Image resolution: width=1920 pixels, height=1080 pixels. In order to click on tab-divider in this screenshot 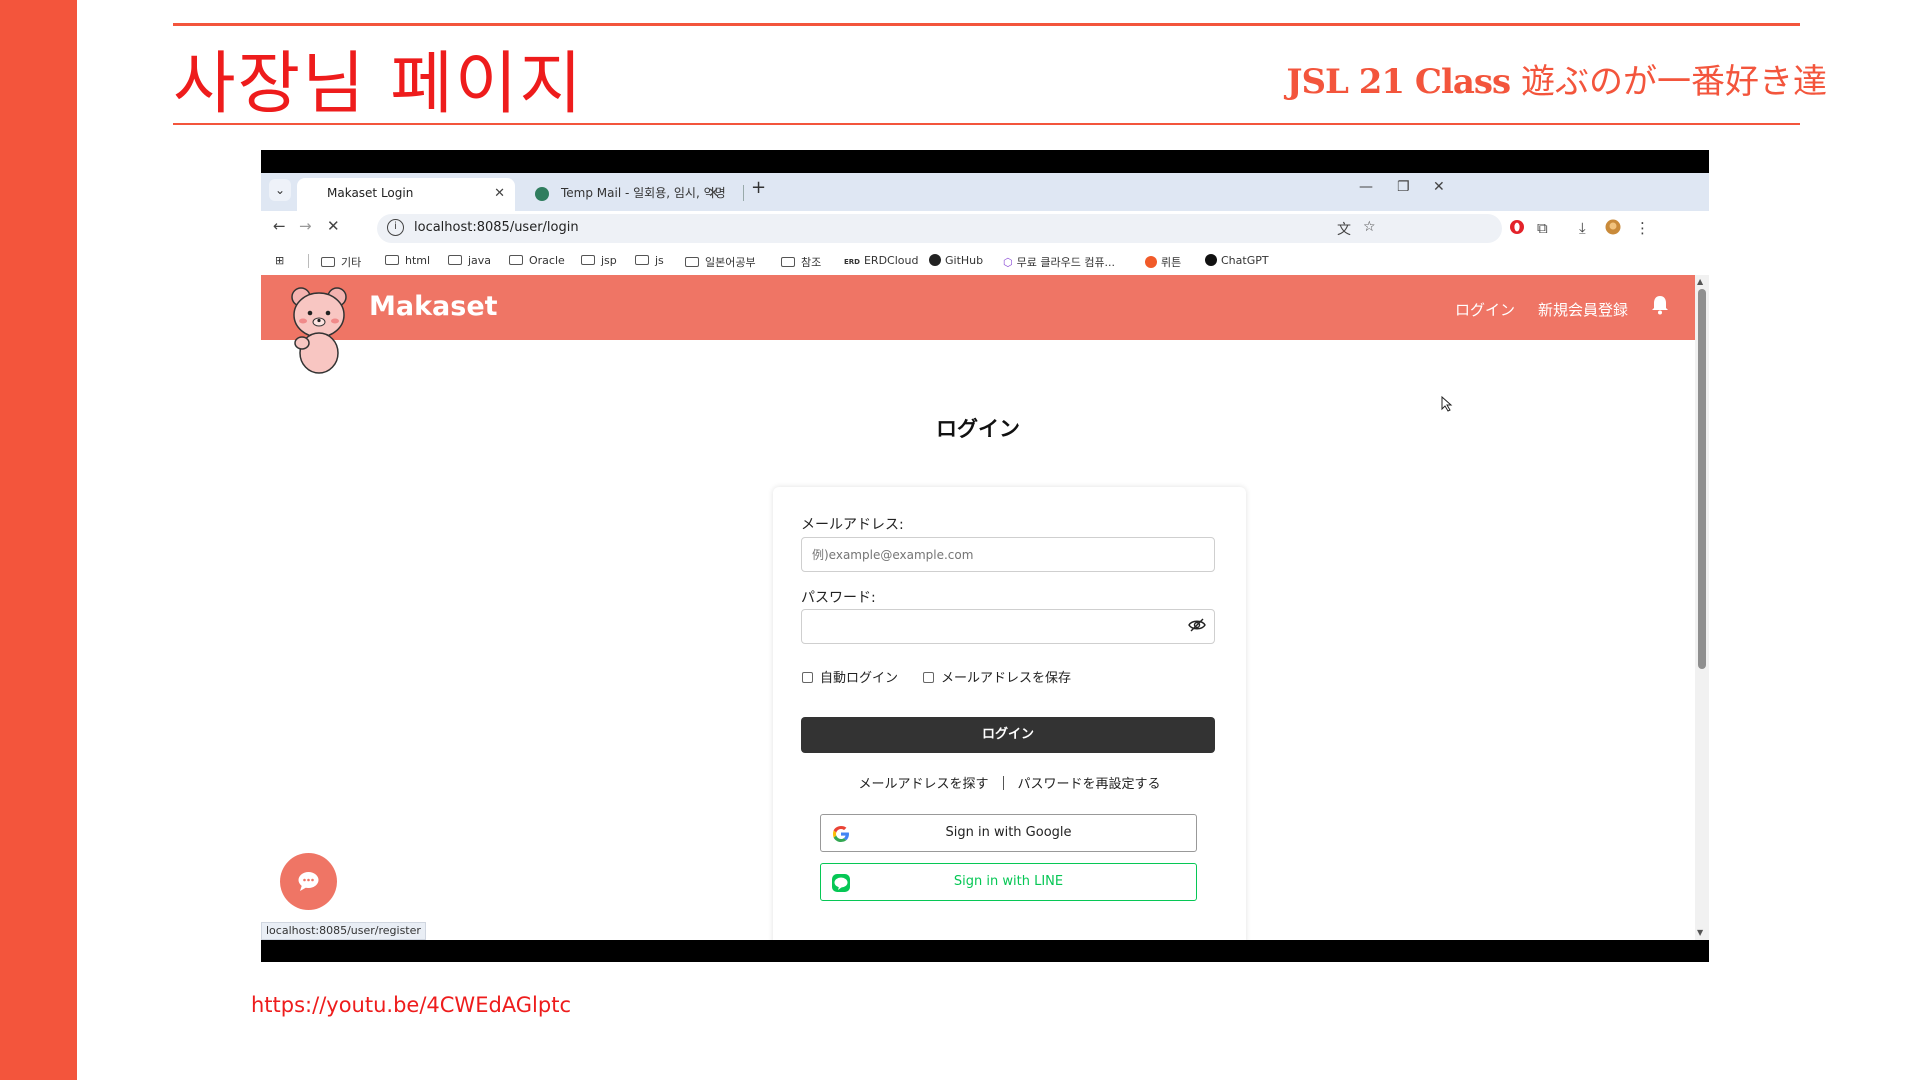, I will do `click(743, 193)`.